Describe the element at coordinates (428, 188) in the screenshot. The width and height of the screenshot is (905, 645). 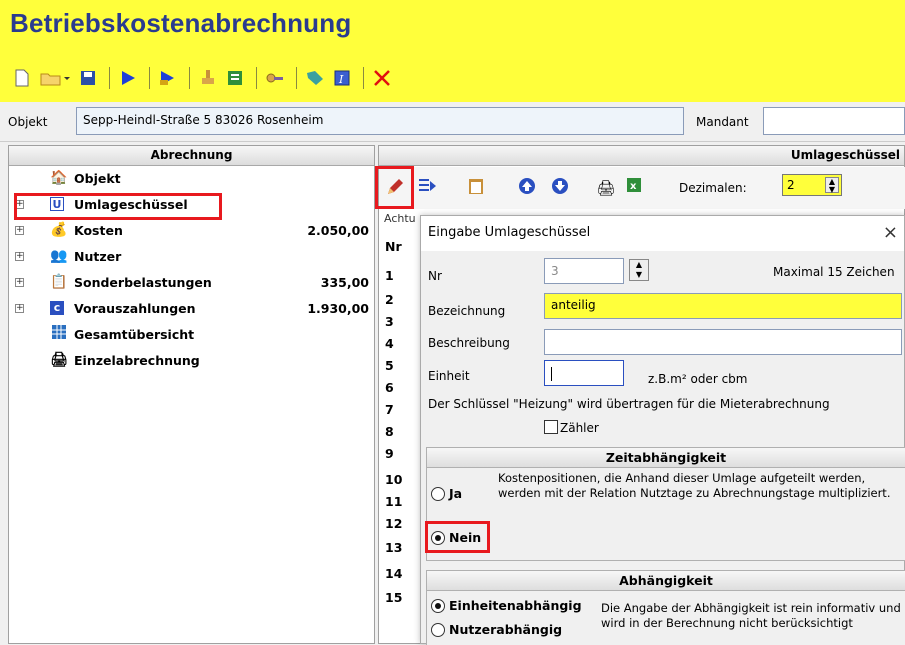
I see `insert-row-icon` at that location.